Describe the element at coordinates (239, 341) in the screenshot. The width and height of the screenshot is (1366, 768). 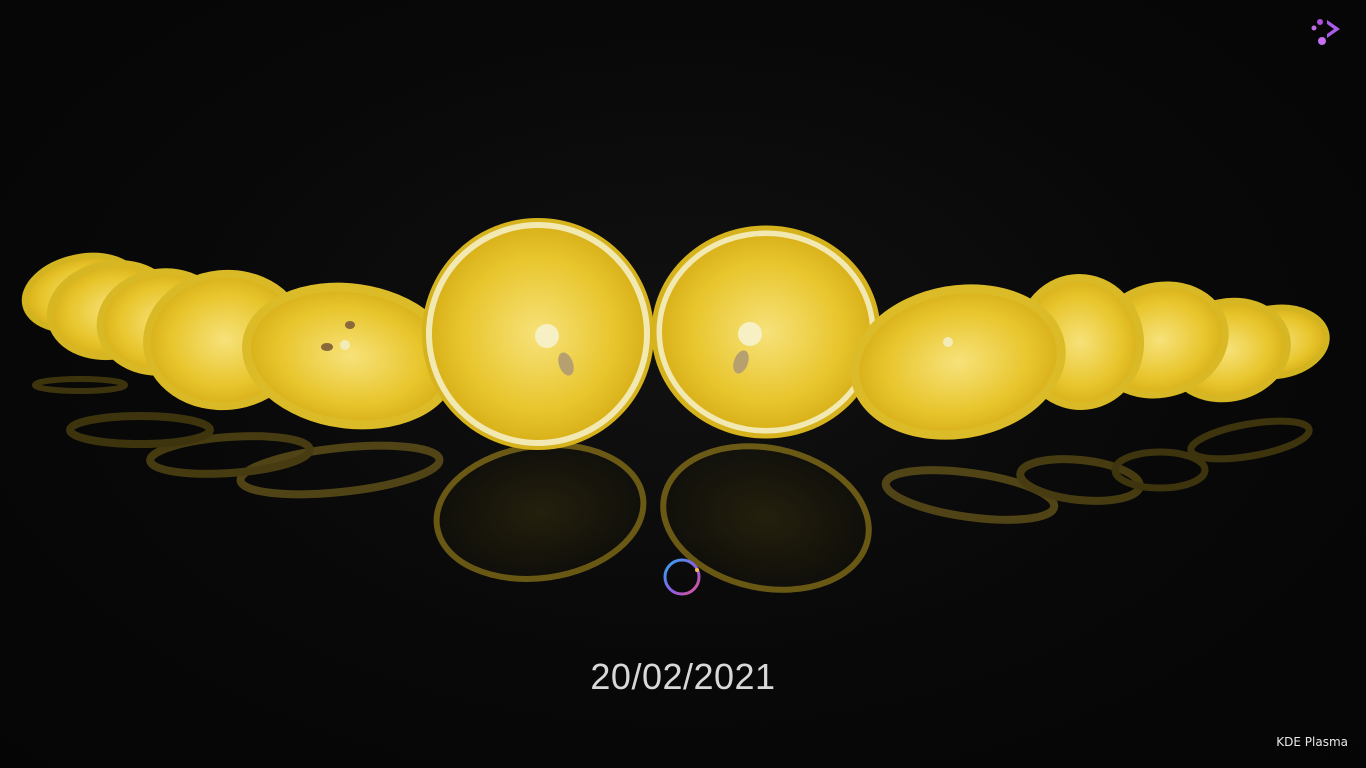
I see `lemon-slices-left` at that location.